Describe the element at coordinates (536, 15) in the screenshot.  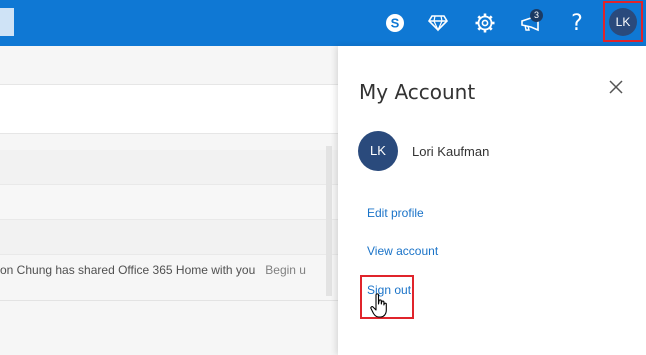
I see `notification-badge: 3` at that location.